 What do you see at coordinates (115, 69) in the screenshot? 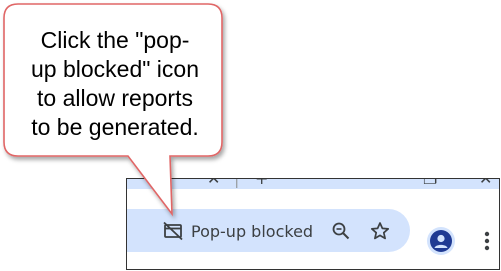
I see `callout-line: up blocked" icon` at bounding box center [115, 69].